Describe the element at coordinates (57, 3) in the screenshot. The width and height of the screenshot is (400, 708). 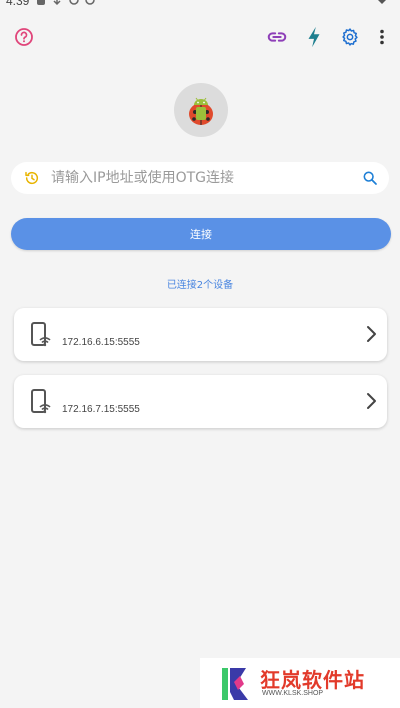
I see `download-icon` at that location.